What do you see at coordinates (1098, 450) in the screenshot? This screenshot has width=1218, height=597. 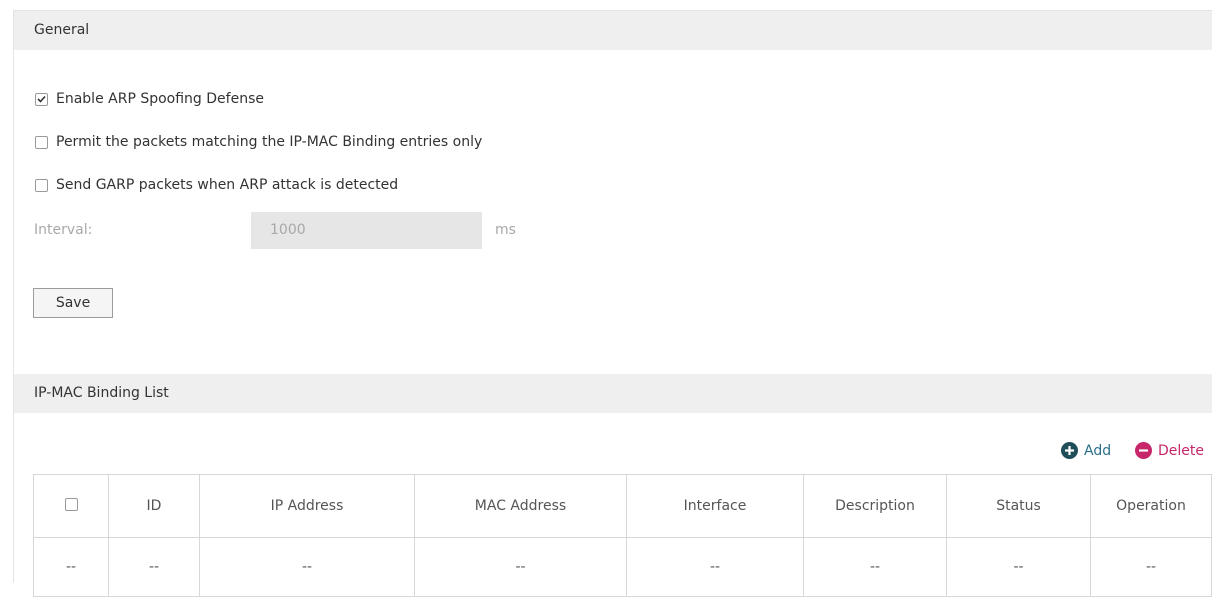 I see `add-label: Add` at bounding box center [1098, 450].